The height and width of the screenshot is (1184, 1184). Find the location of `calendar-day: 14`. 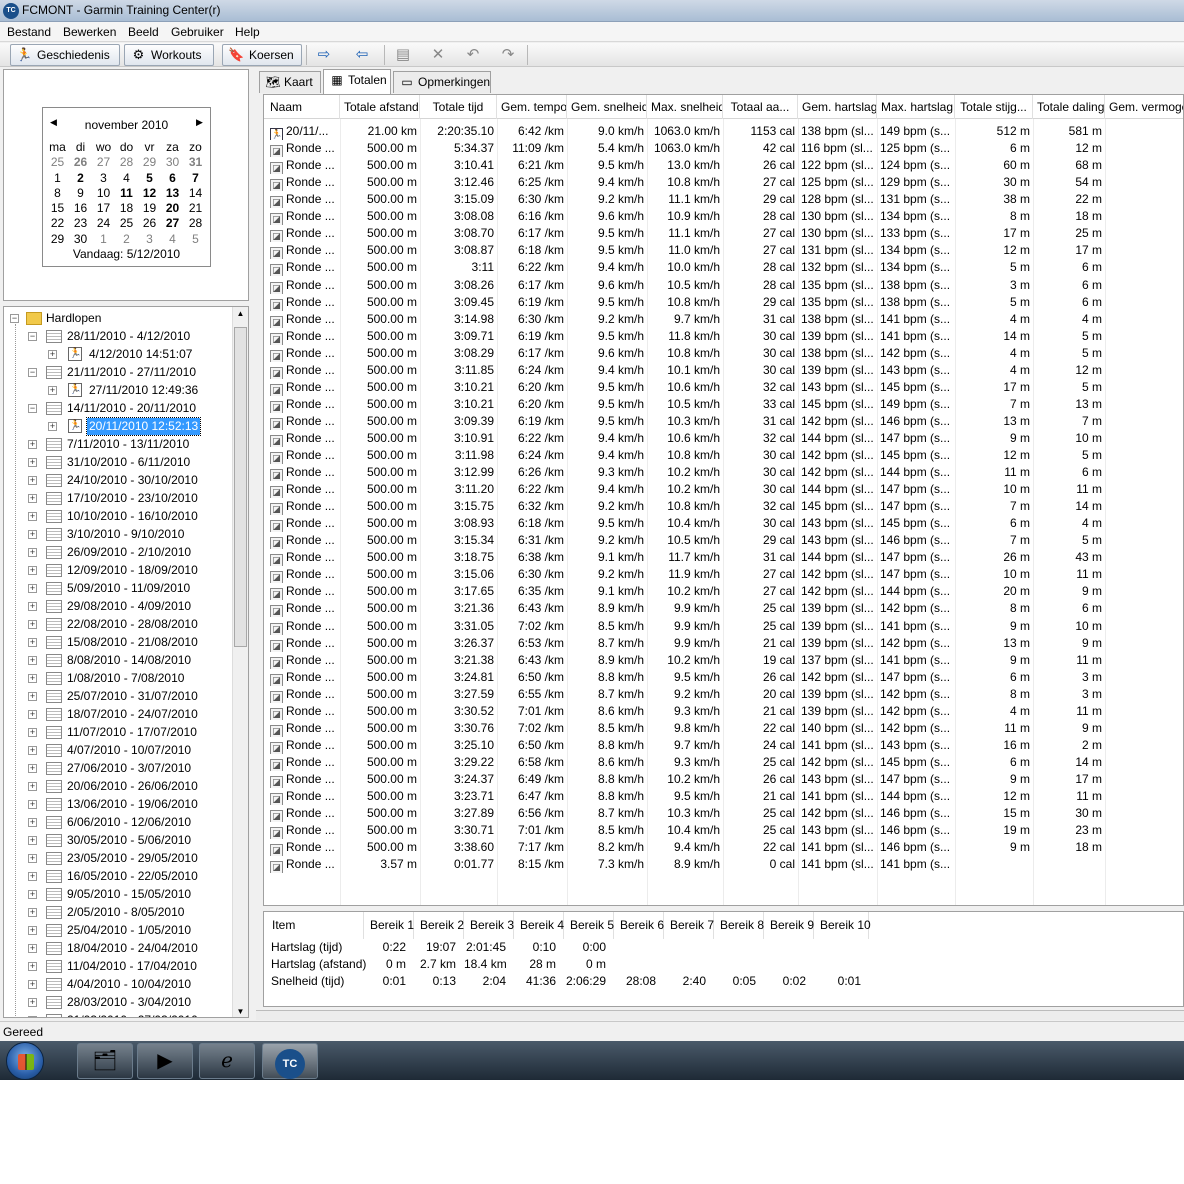

calendar-day: 14 is located at coordinates (195, 193).